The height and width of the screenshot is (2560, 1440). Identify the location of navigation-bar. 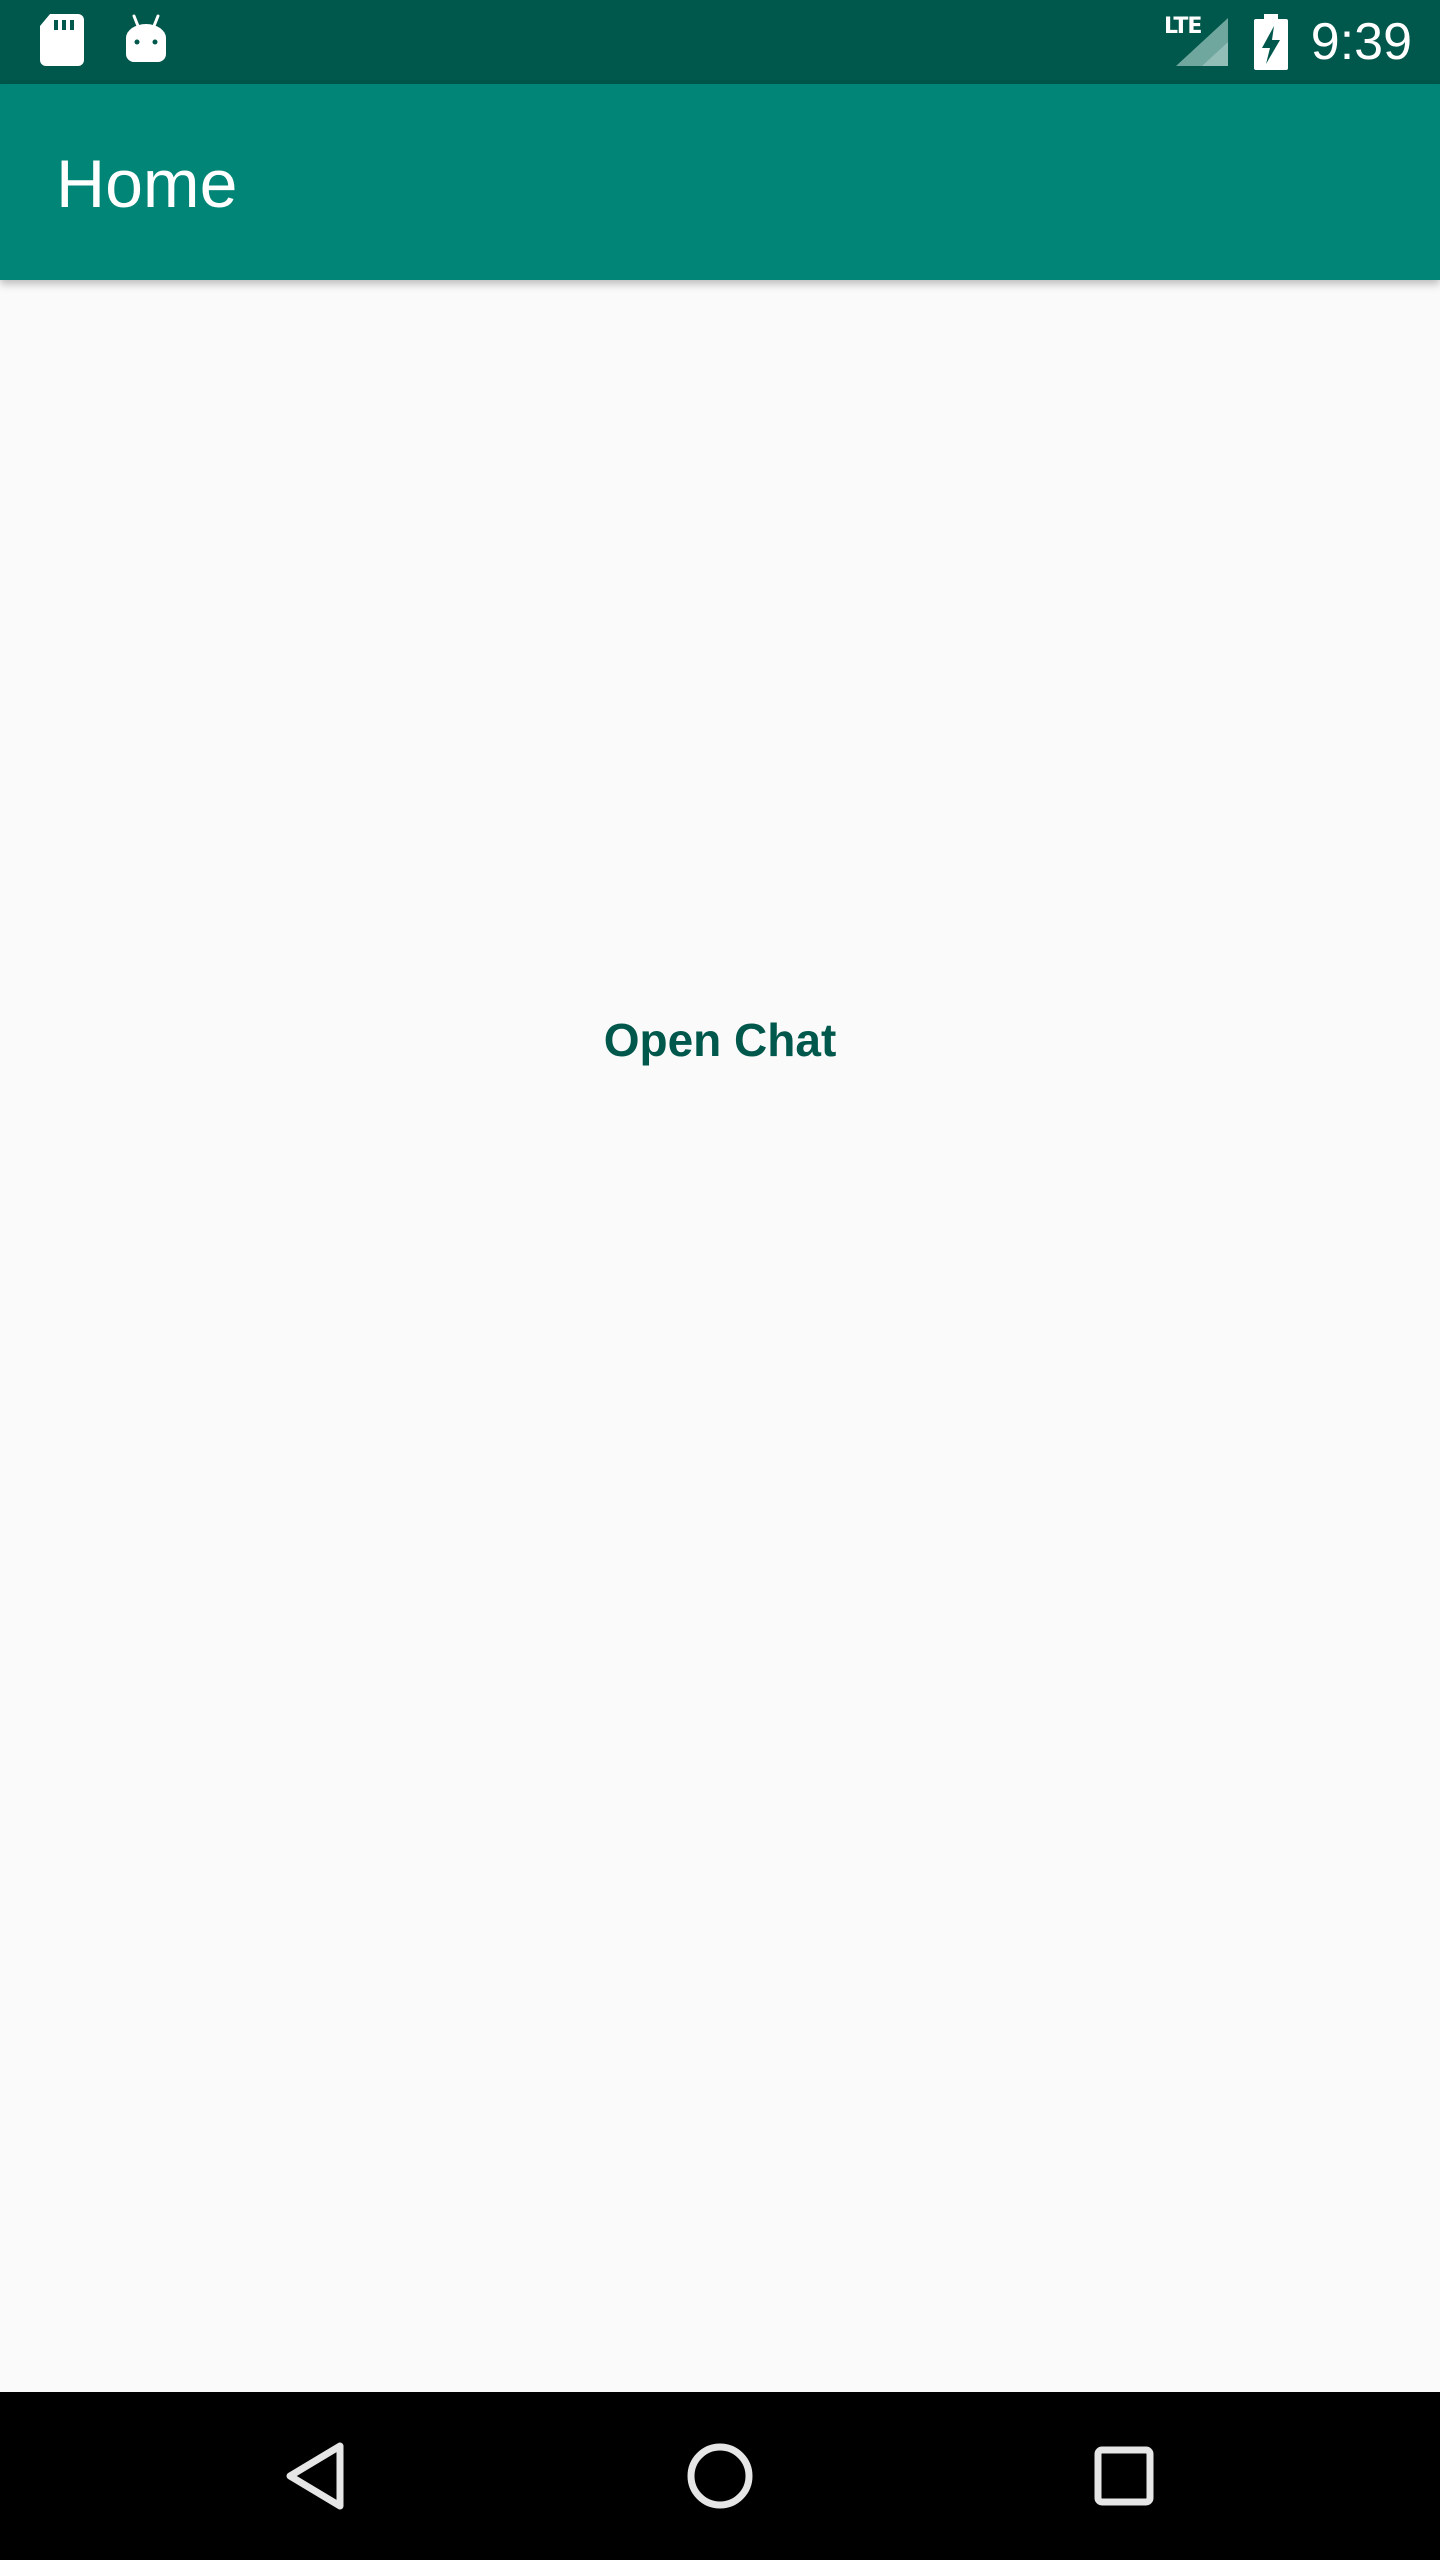
(720, 2476).